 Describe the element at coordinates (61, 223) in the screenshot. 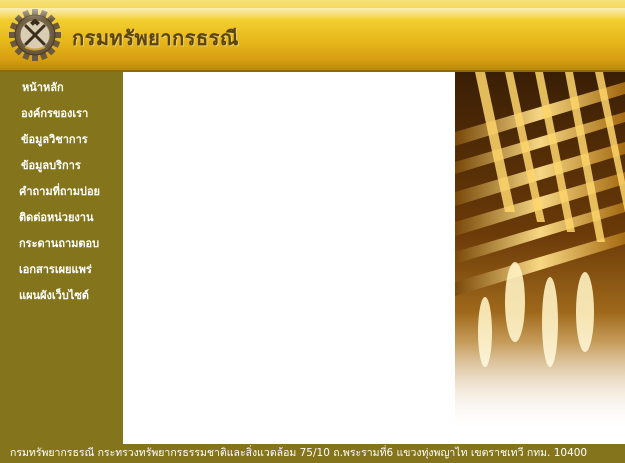

I see `sidebar-item-contact: ติดต่อหน่วยงาน` at that location.